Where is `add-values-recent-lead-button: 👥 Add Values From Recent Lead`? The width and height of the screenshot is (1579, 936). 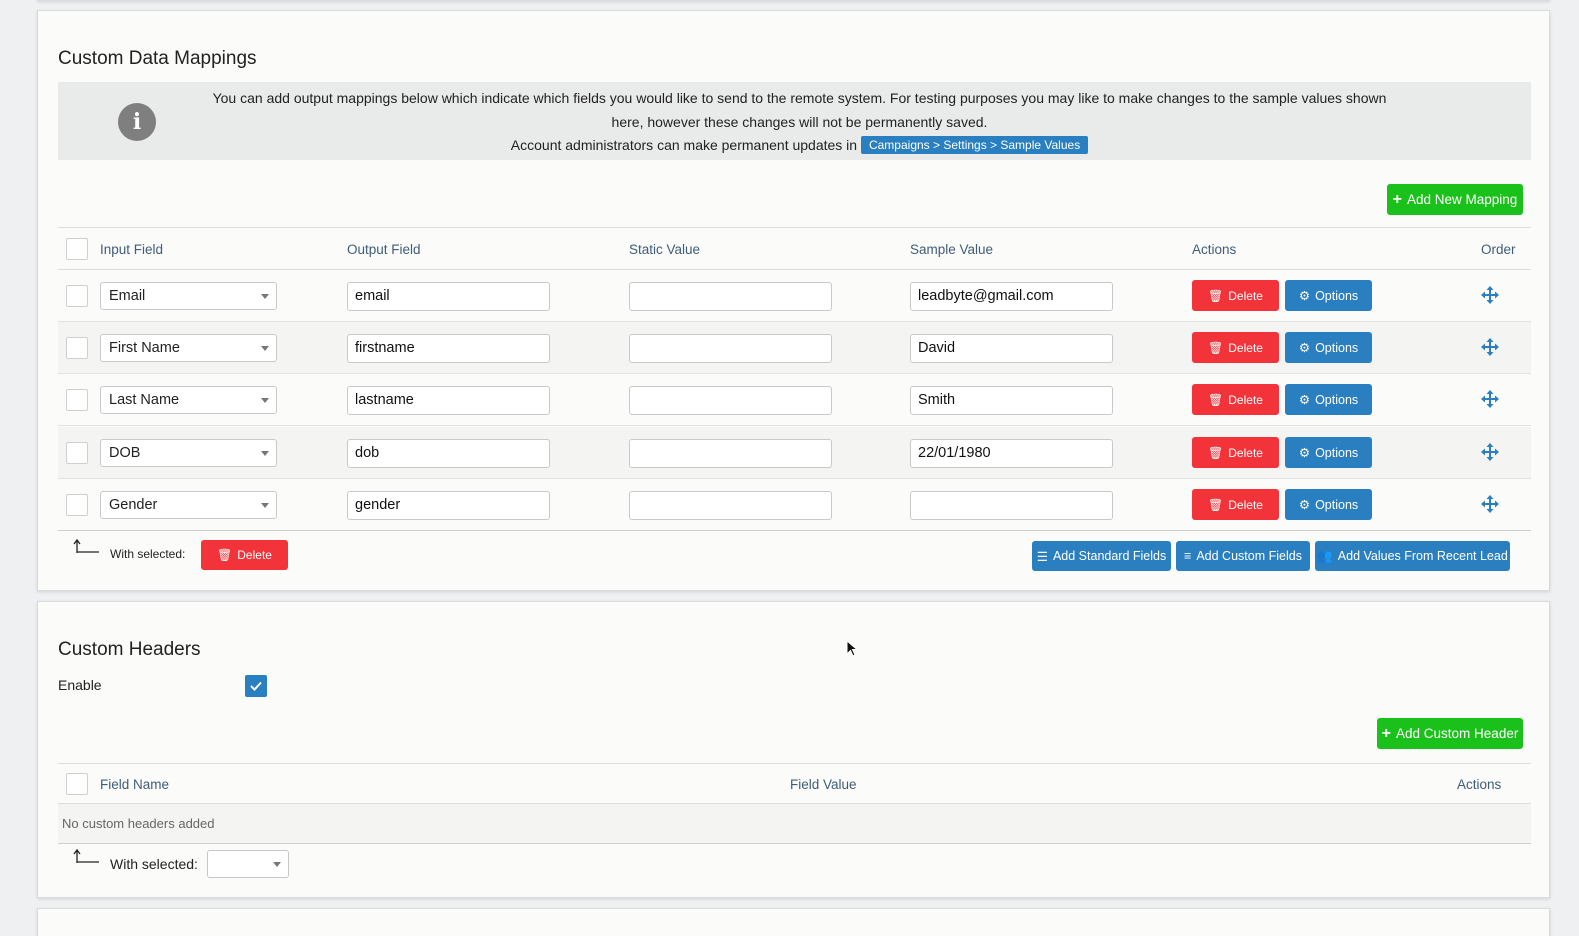
add-values-recent-lead-button: 👥 Add Values From Recent Lead is located at coordinates (1412, 556).